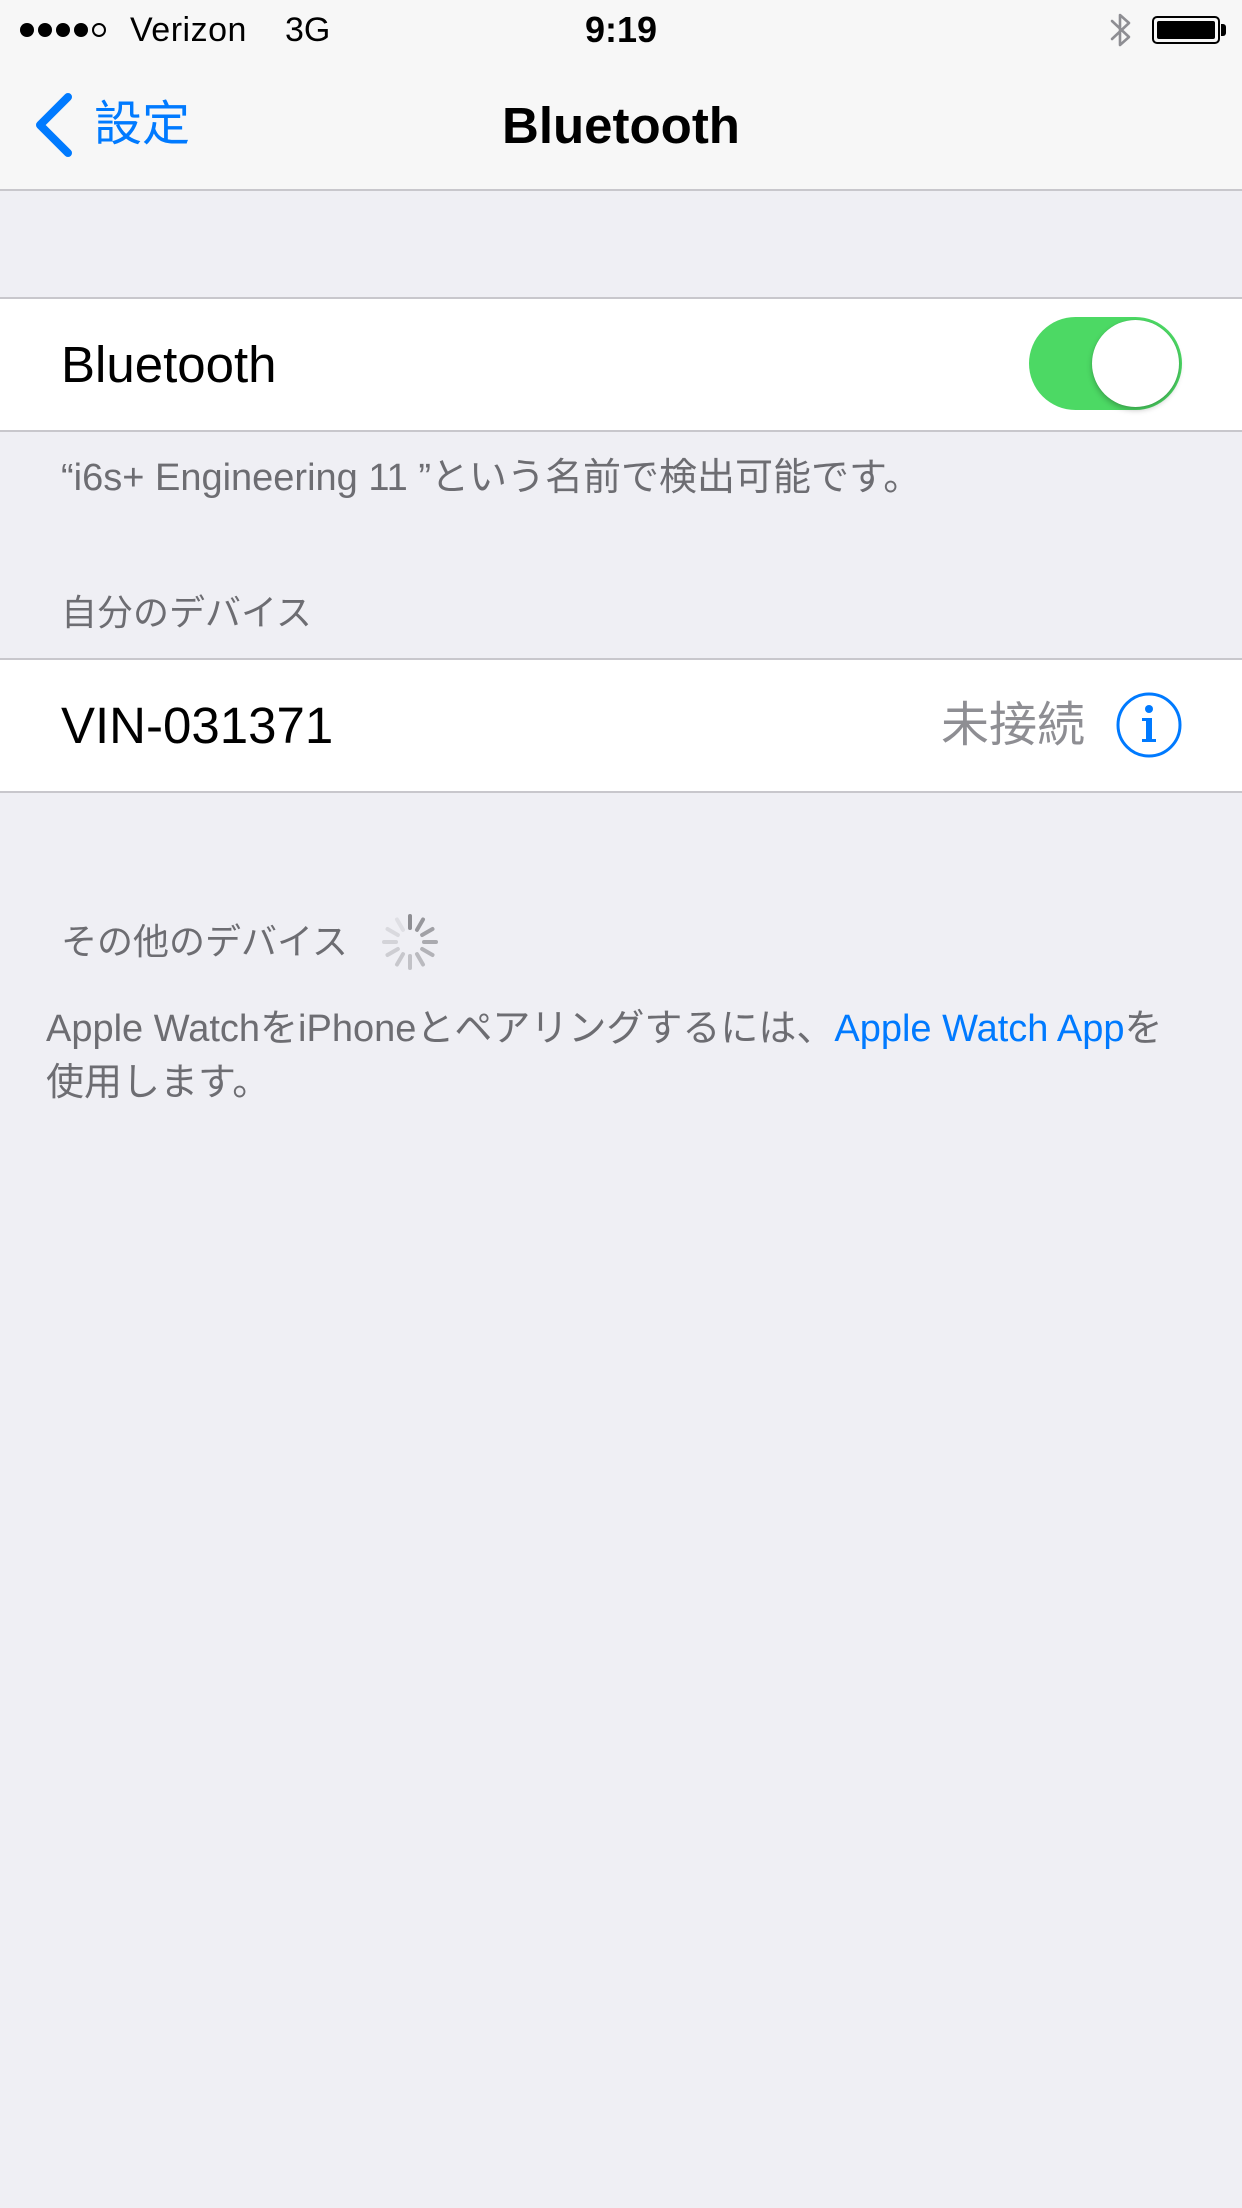  Describe the element at coordinates (1223, 30) in the screenshot. I see `battery-tip` at that location.